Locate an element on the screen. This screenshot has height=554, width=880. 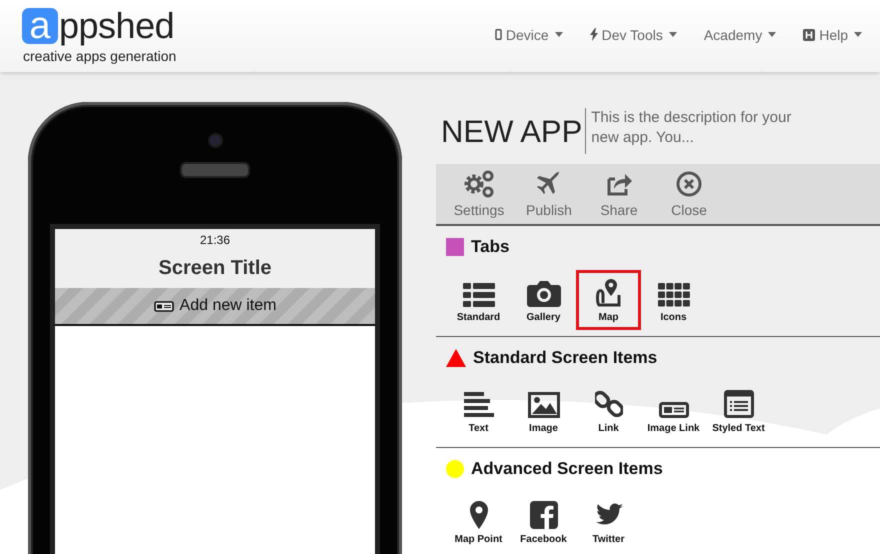
nav-menu: Device is located at coordinates (525, 34).